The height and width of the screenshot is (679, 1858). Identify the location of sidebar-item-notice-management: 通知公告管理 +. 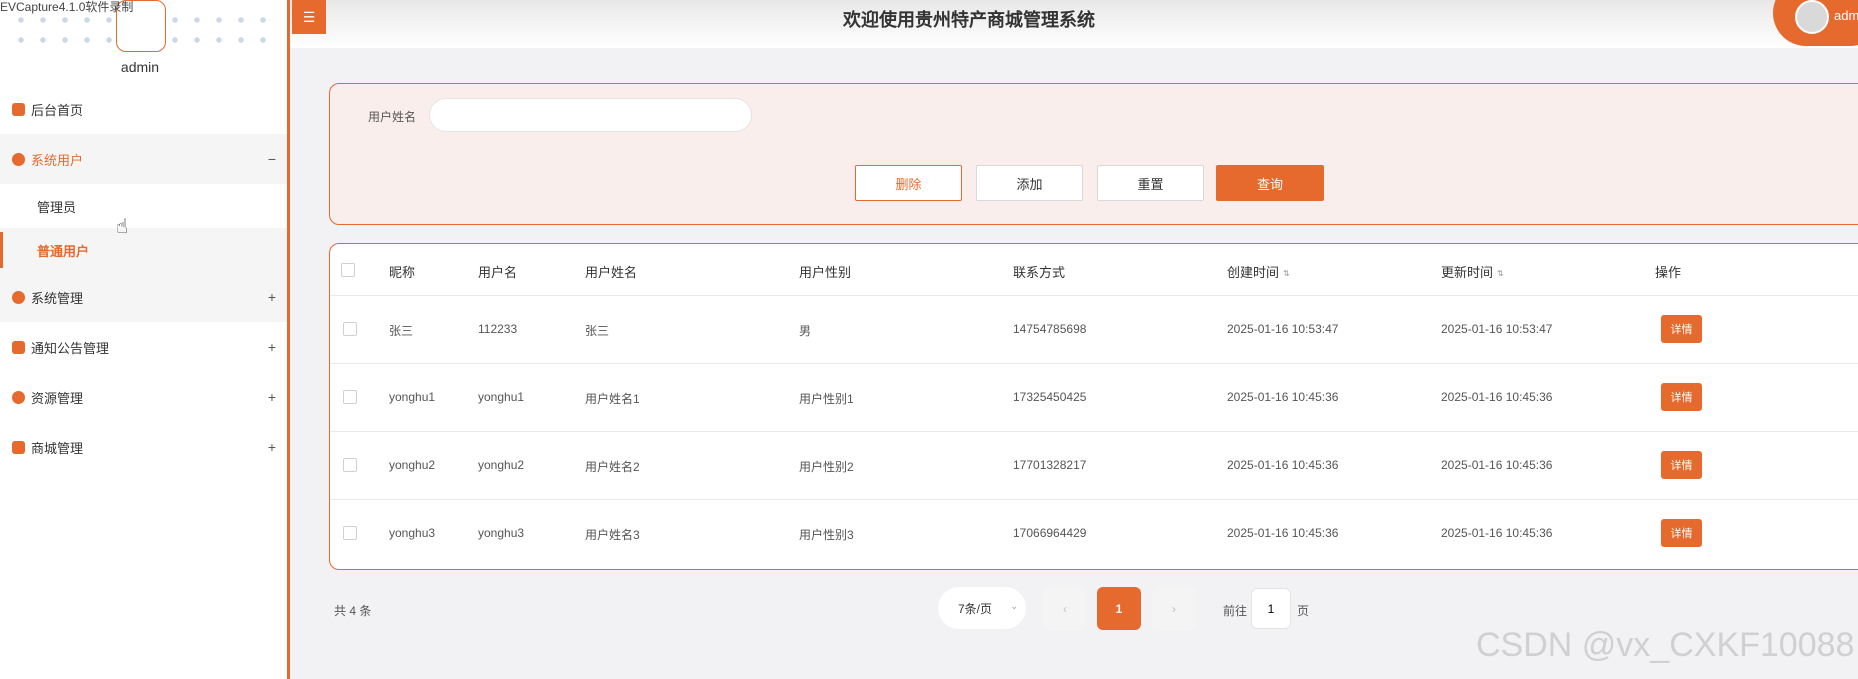
(143, 347).